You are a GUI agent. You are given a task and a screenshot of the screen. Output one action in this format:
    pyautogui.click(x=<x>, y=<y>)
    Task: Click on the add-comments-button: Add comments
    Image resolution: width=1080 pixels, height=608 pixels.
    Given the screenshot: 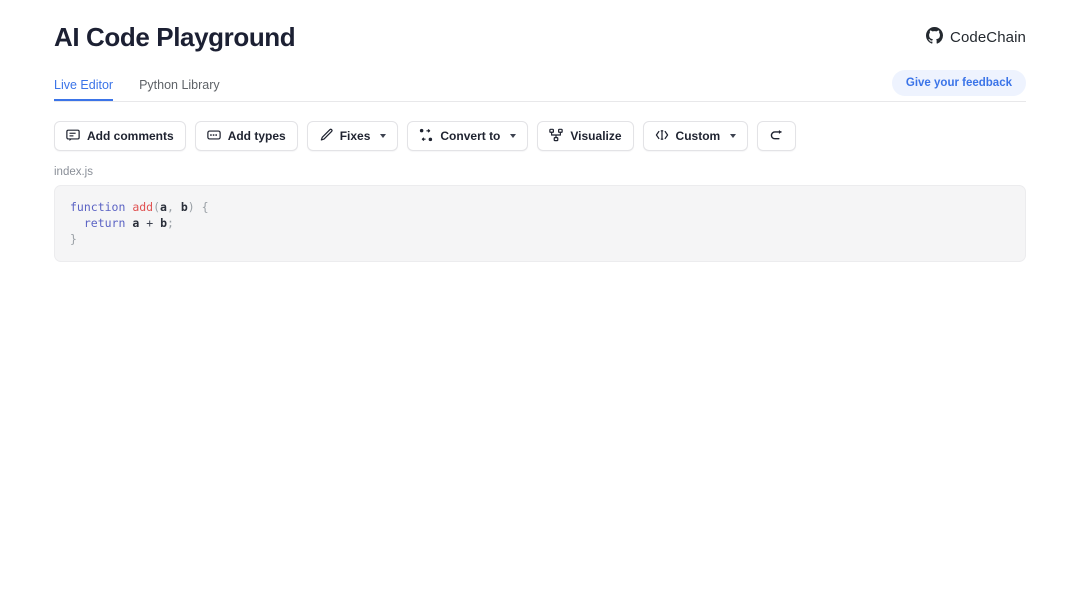 What is the action you would take?
    pyautogui.click(x=120, y=136)
    